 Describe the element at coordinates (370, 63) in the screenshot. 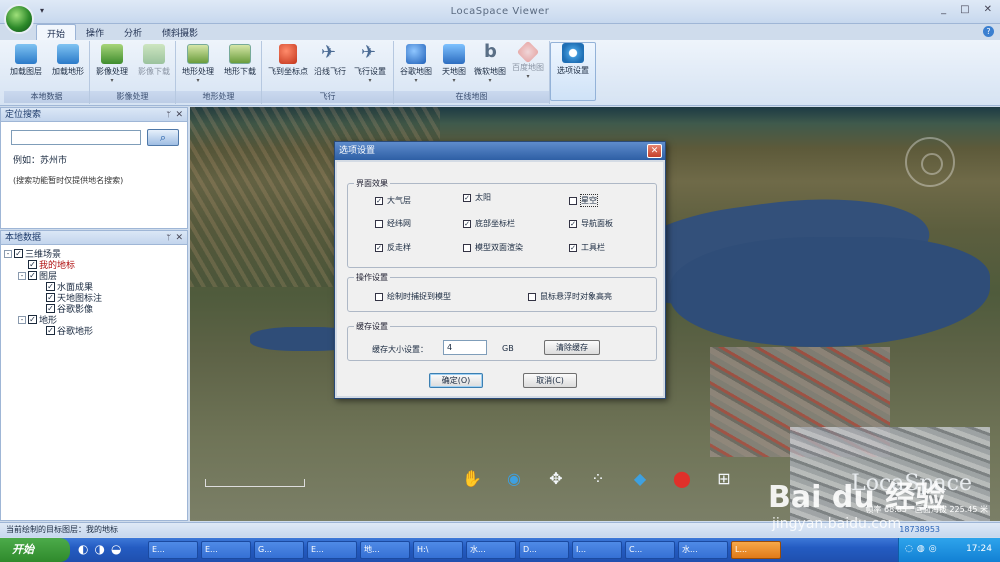

I see `flight-settings-button: 飞行设置 ▾` at that location.